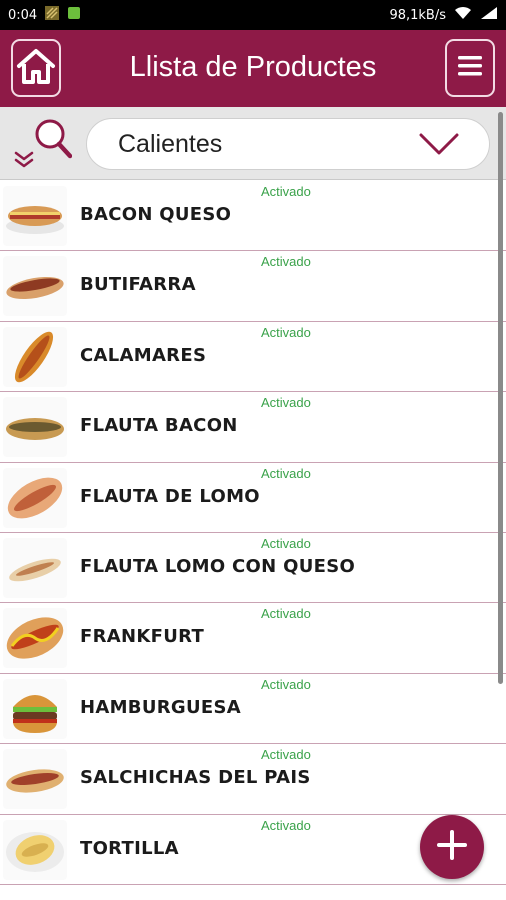  What do you see at coordinates (489, 15) in the screenshot?
I see `signal-icon` at bounding box center [489, 15].